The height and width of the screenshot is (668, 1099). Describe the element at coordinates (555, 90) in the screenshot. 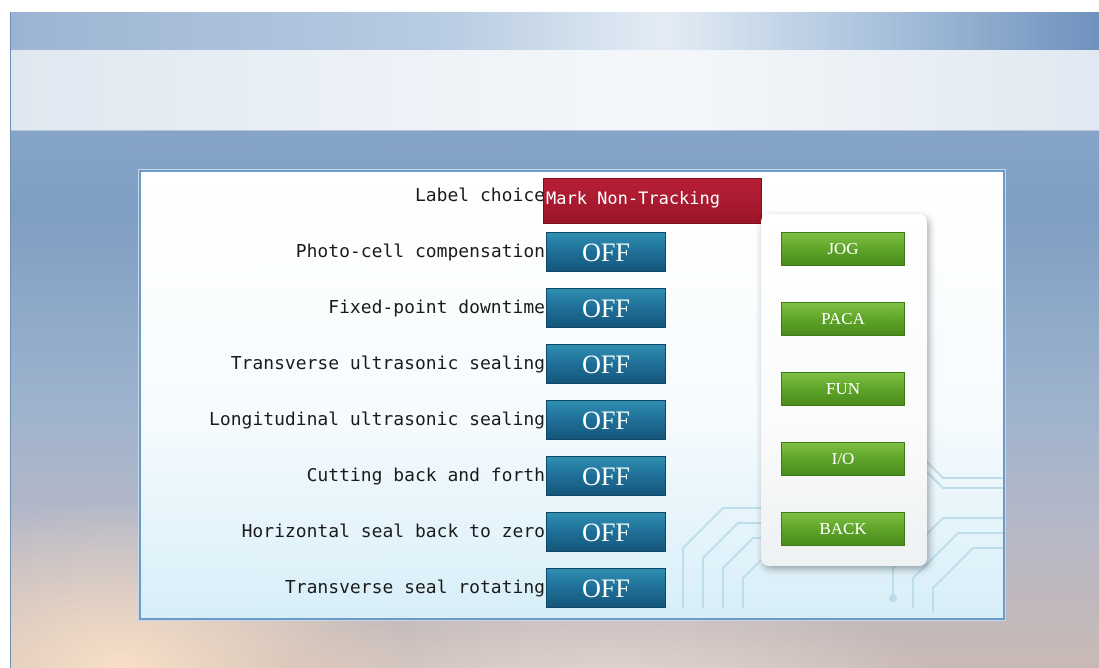

I see `header-band` at that location.